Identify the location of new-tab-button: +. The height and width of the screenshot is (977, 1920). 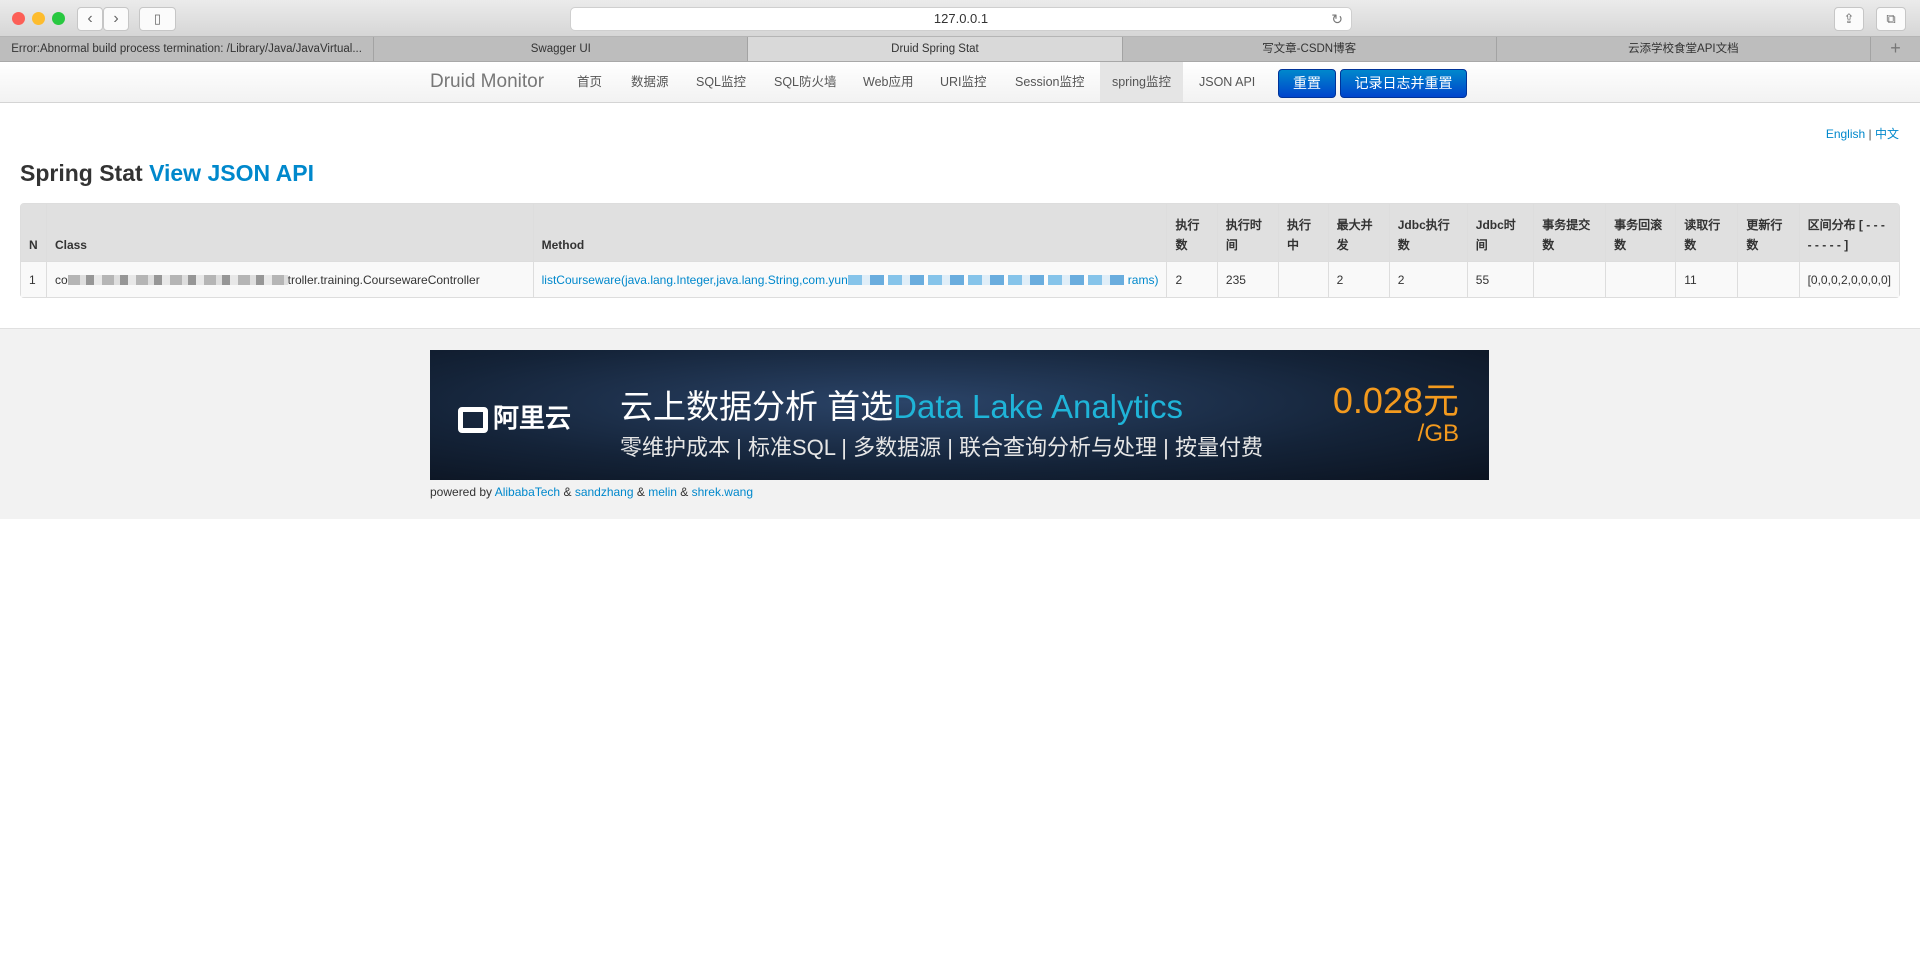
(1895, 49).